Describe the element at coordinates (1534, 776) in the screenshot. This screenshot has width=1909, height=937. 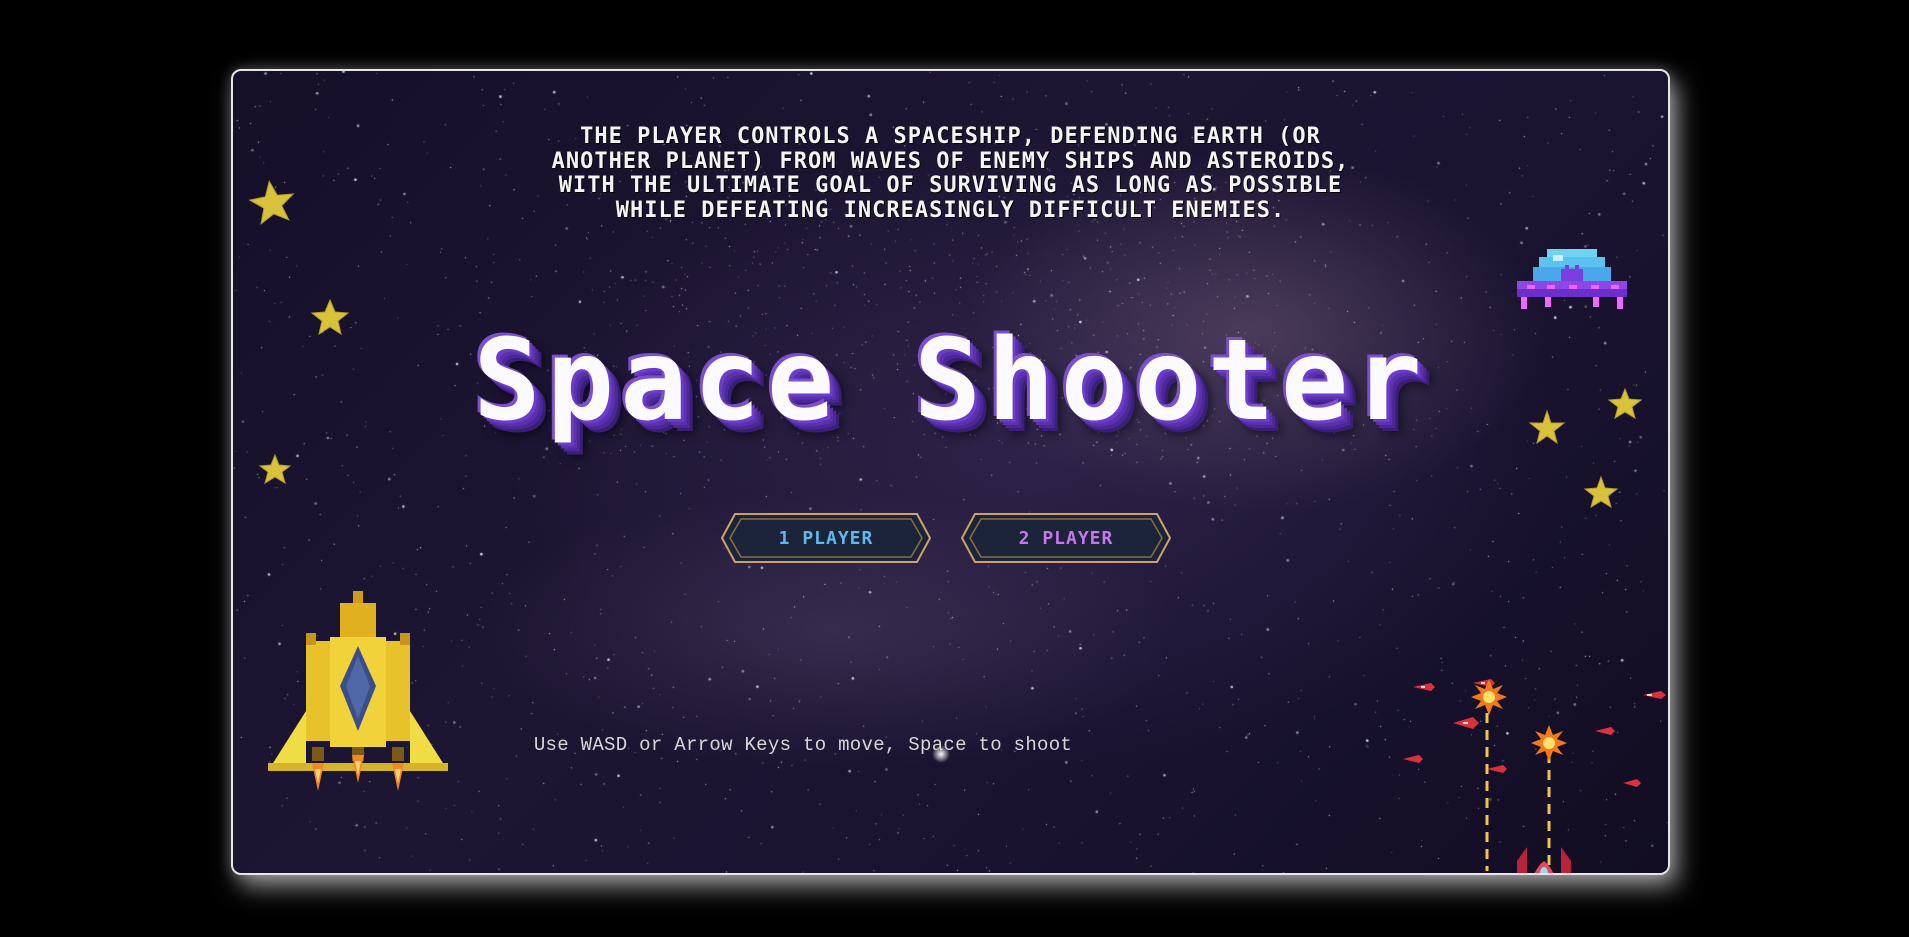
I see `enemy-fleet` at that location.